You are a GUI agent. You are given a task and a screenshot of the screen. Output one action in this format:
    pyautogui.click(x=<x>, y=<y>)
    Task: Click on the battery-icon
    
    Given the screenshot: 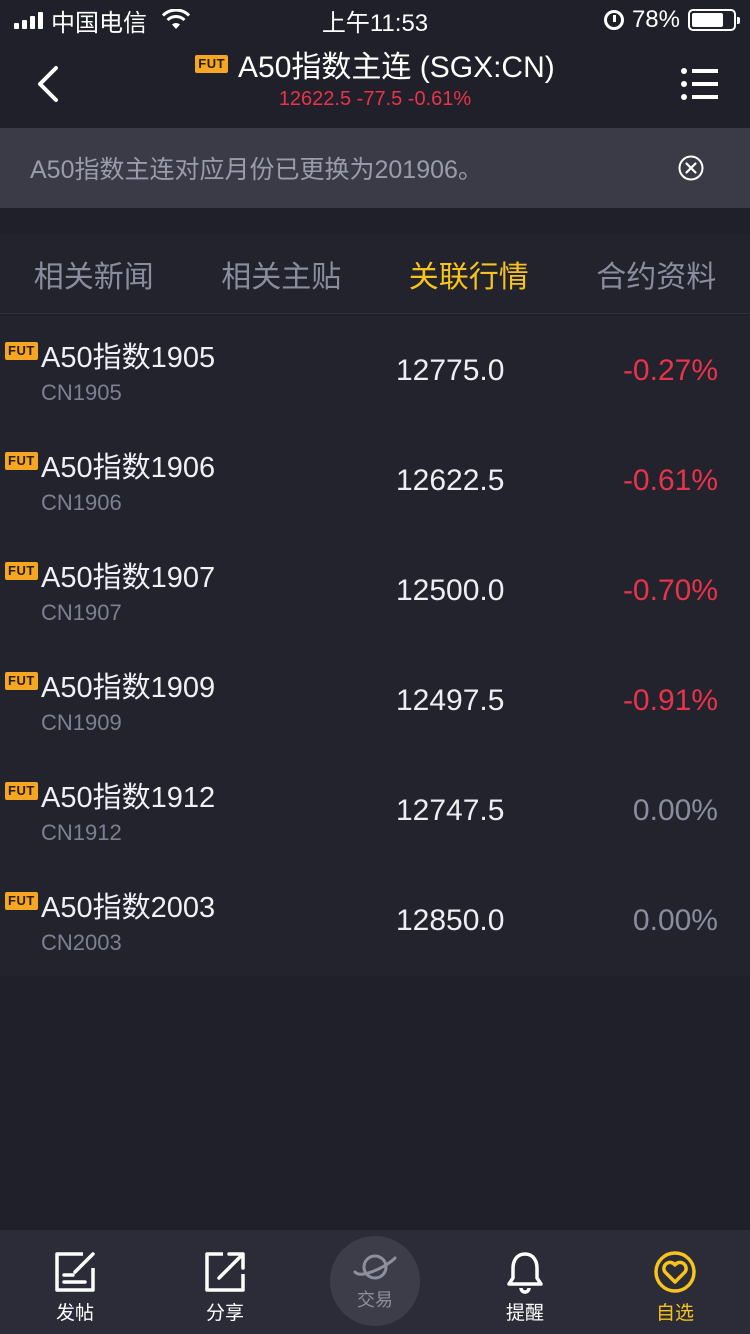 What is the action you would take?
    pyautogui.click(x=714, y=20)
    